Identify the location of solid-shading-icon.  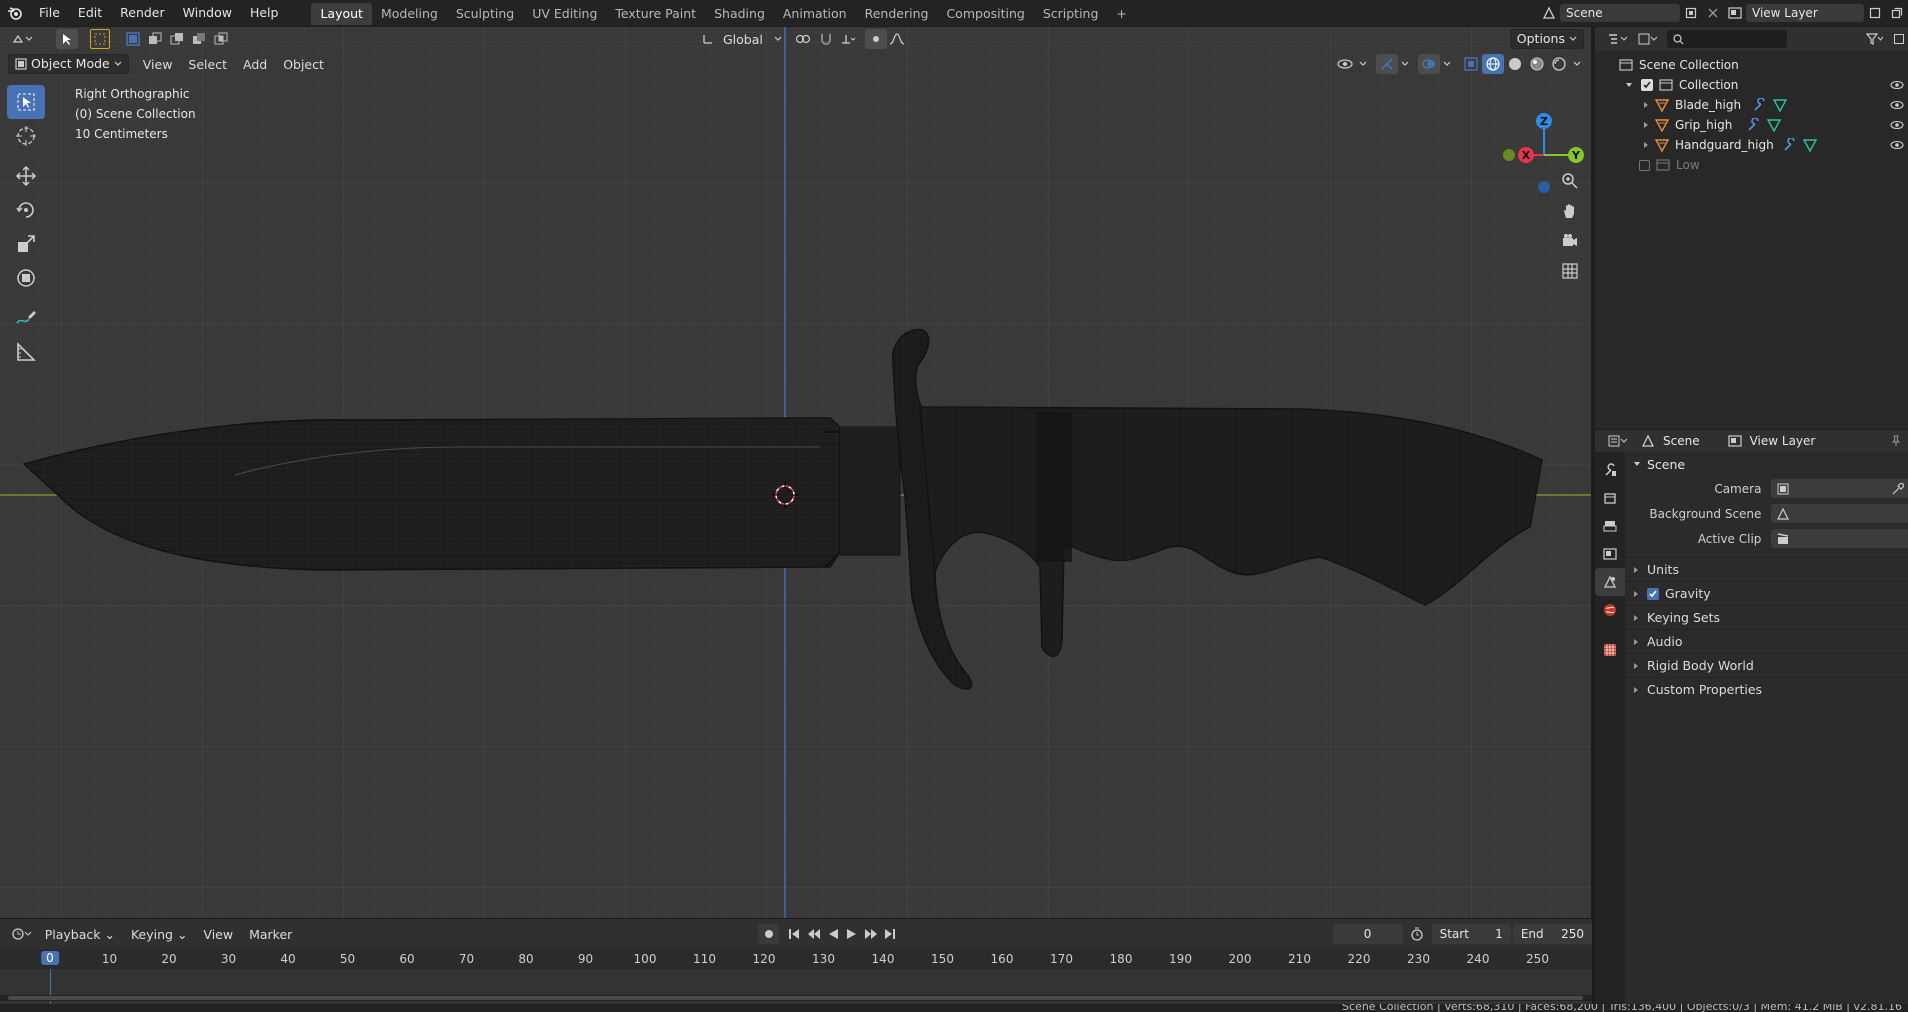
(1515, 64).